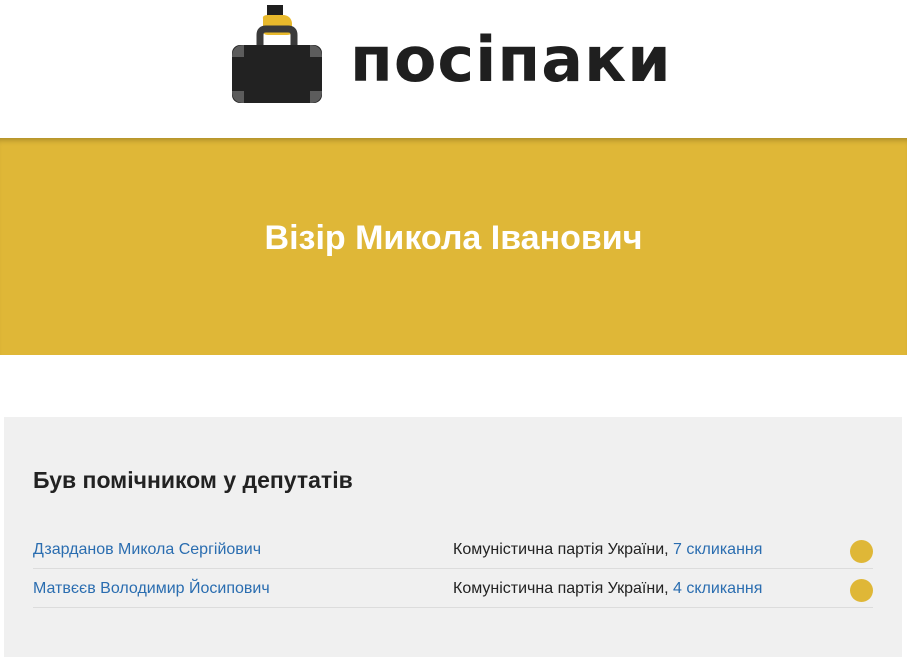 Image resolution: width=907 pixels, height=665 pixels. I want to click on party-info: Комуністична партія України, 4 скликання, so click(607, 589).